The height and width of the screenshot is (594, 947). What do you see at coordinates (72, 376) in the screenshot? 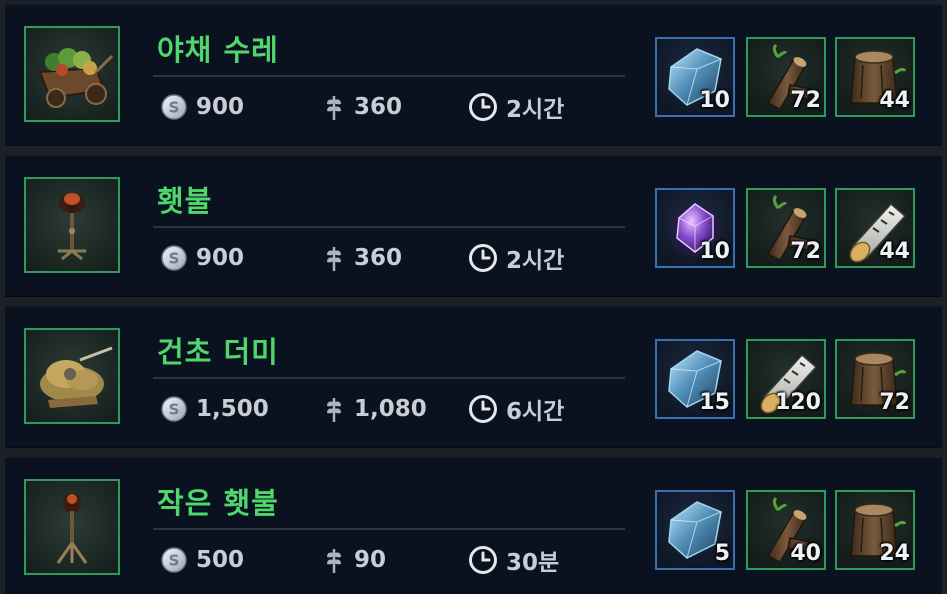
I see `hay-pile-icon` at bounding box center [72, 376].